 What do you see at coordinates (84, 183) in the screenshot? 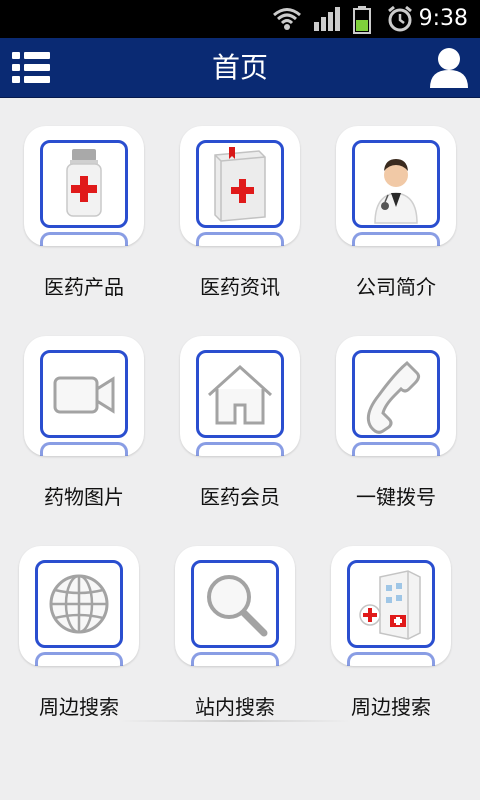
I see `medicine-bottle-icon` at bounding box center [84, 183].